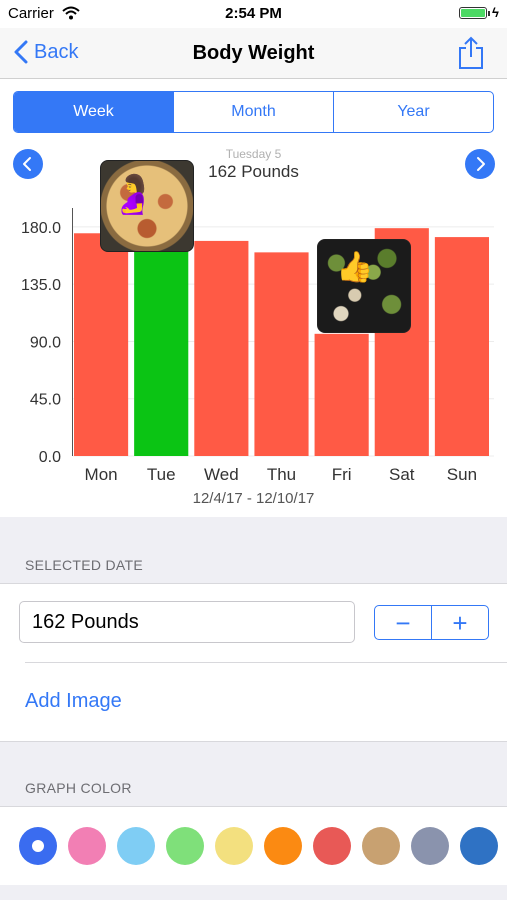  What do you see at coordinates (50, 457) in the screenshot?
I see `y-tick-label: 0.0` at bounding box center [50, 457].